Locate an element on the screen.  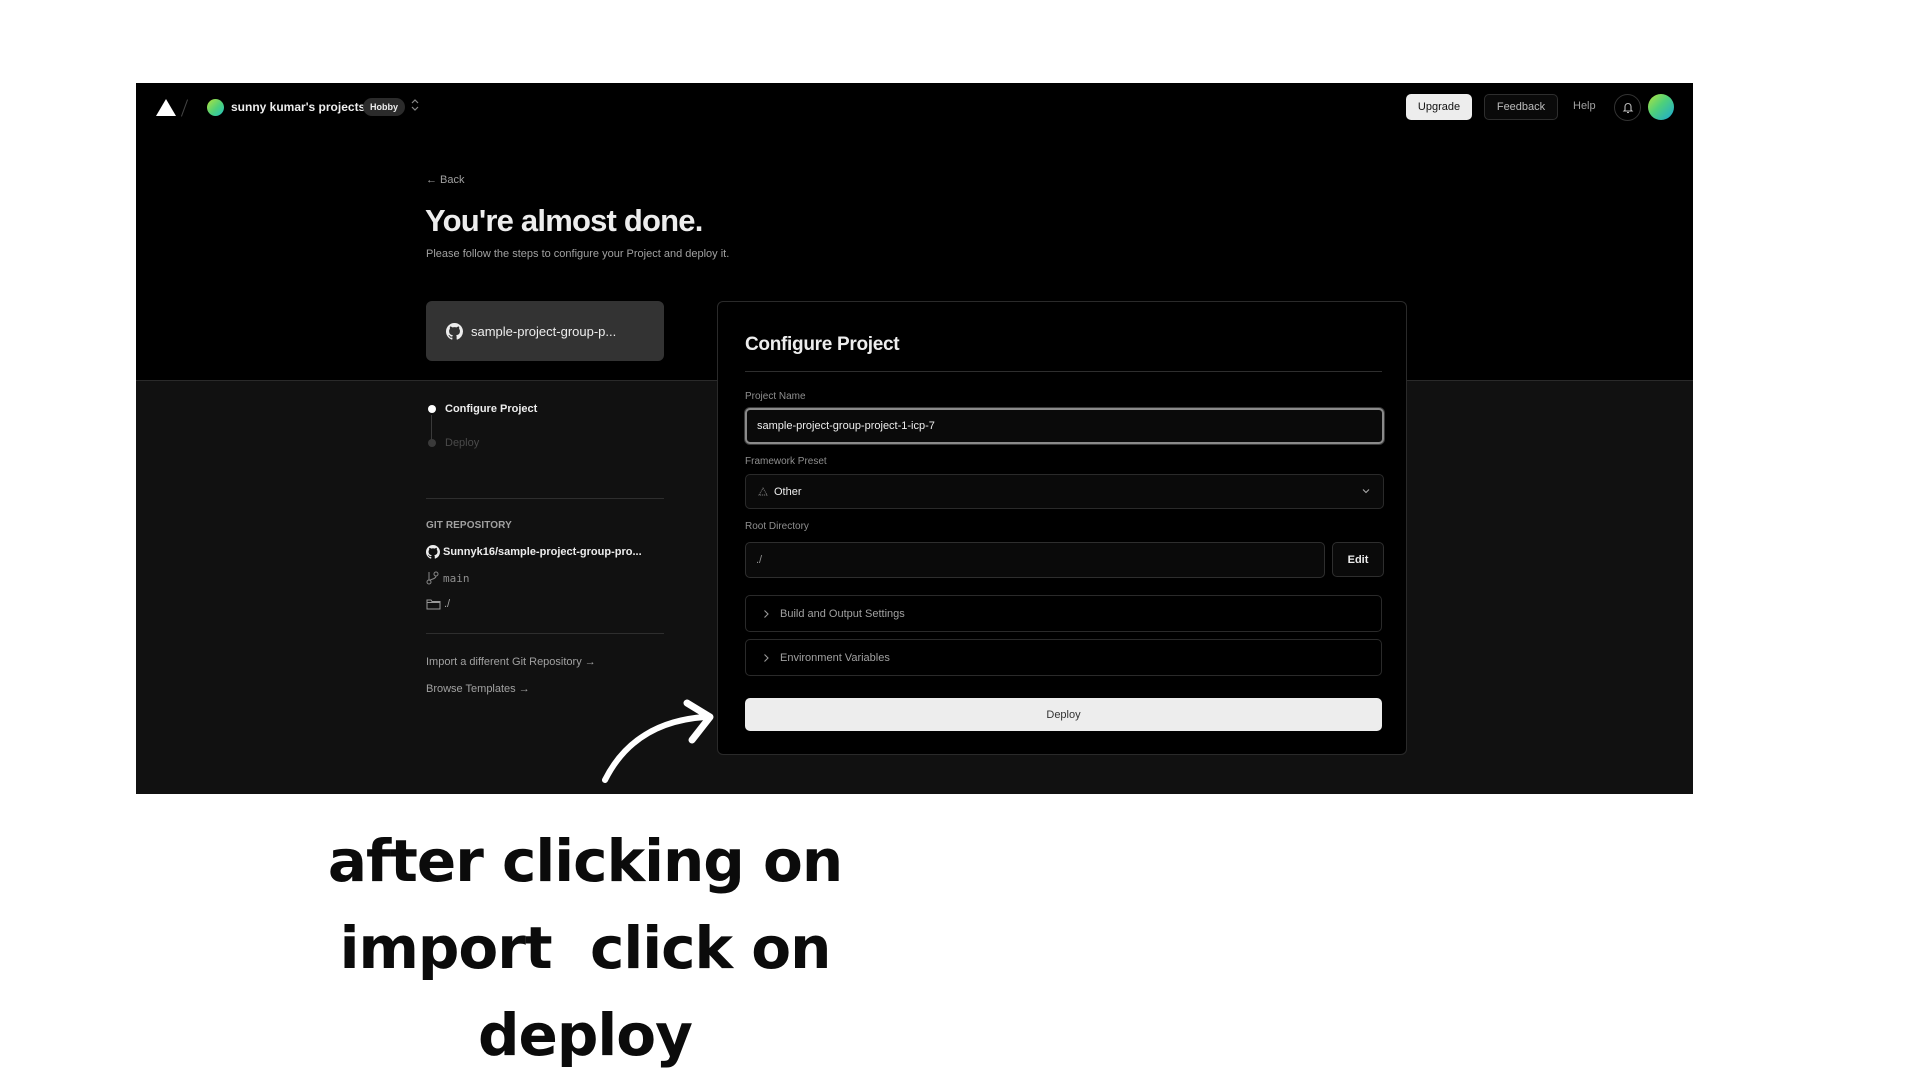
environment-variables-accordion: Environment Variables is located at coordinates (1063, 657).